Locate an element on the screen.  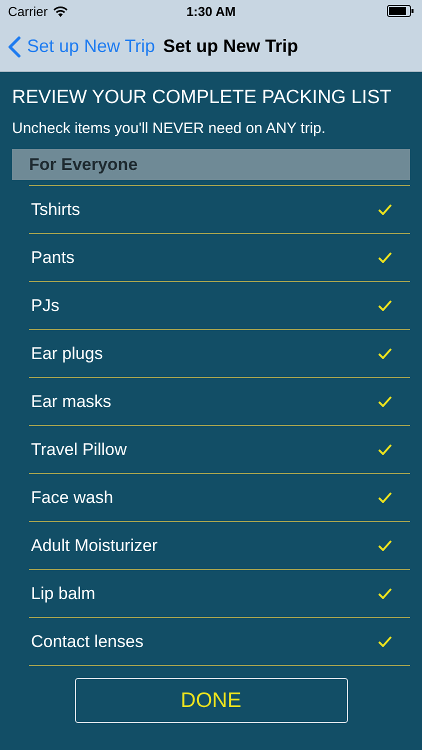
item-label: Lip balm is located at coordinates (63, 594).